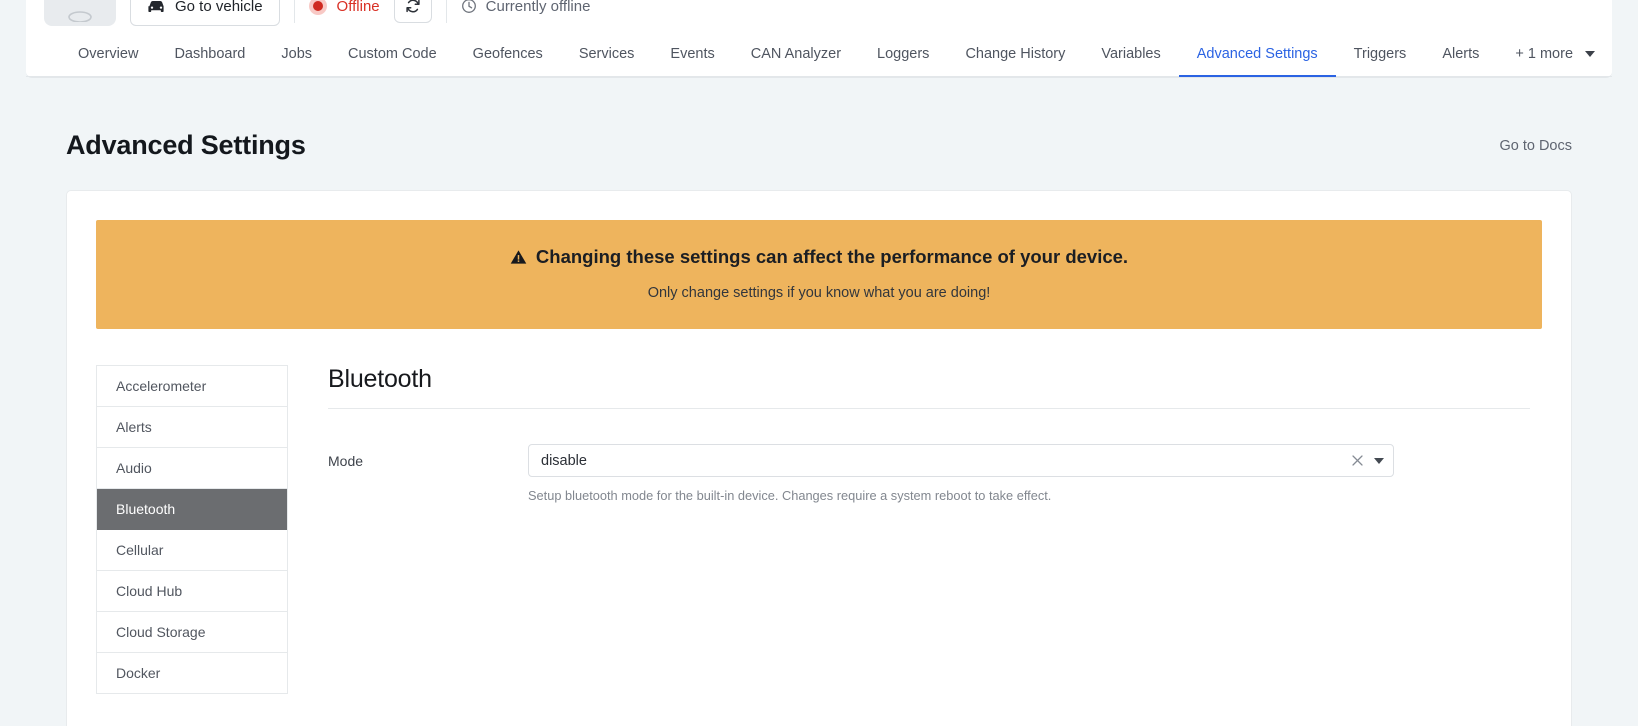  What do you see at coordinates (192, 673) in the screenshot?
I see `sidebar-item-docker: Docker` at bounding box center [192, 673].